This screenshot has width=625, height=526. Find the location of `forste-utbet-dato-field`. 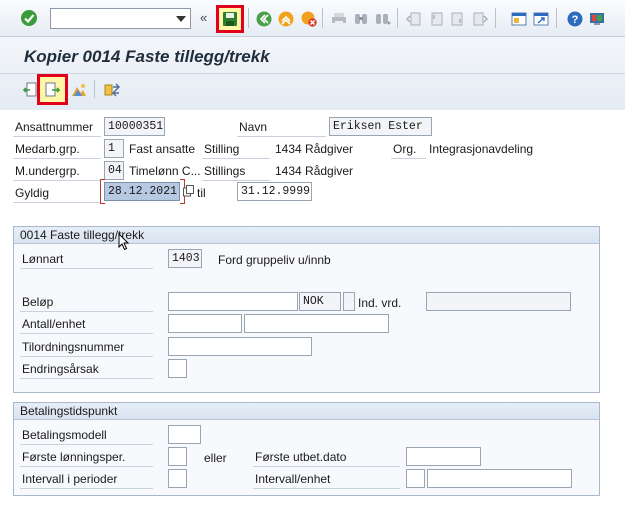

forste-utbet-dato-field is located at coordinates (443, 456).